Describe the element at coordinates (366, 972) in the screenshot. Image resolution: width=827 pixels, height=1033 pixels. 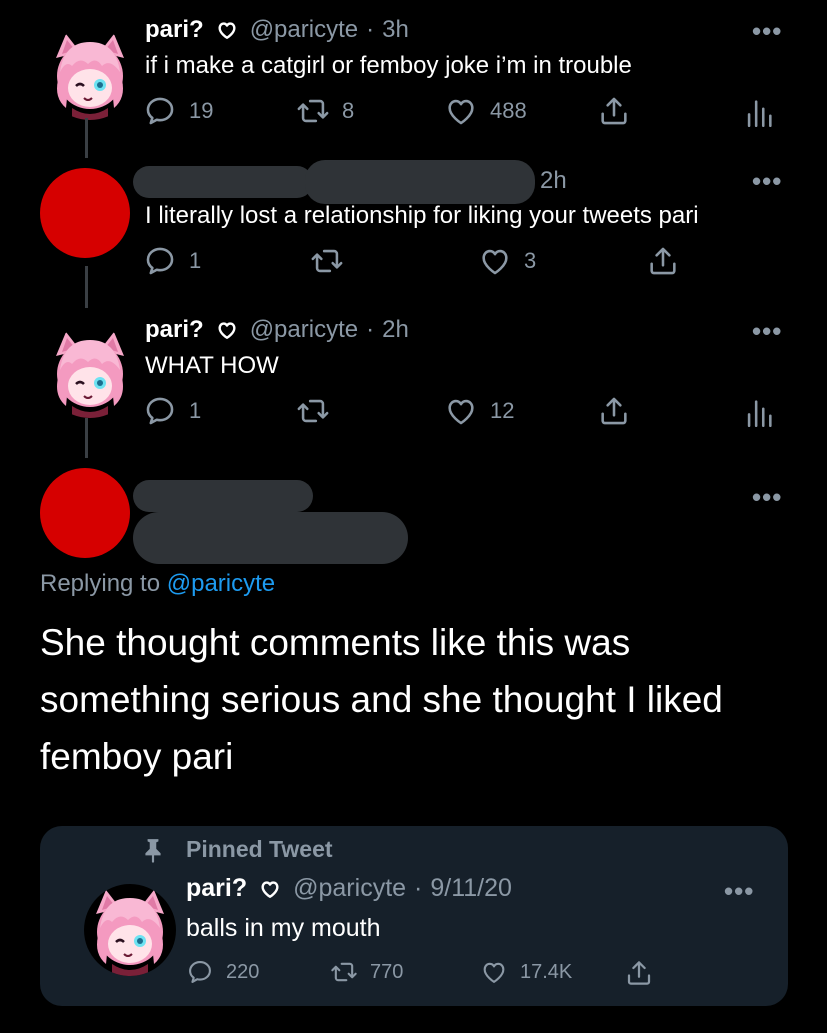
I see `retweet-button: 770` at that location.